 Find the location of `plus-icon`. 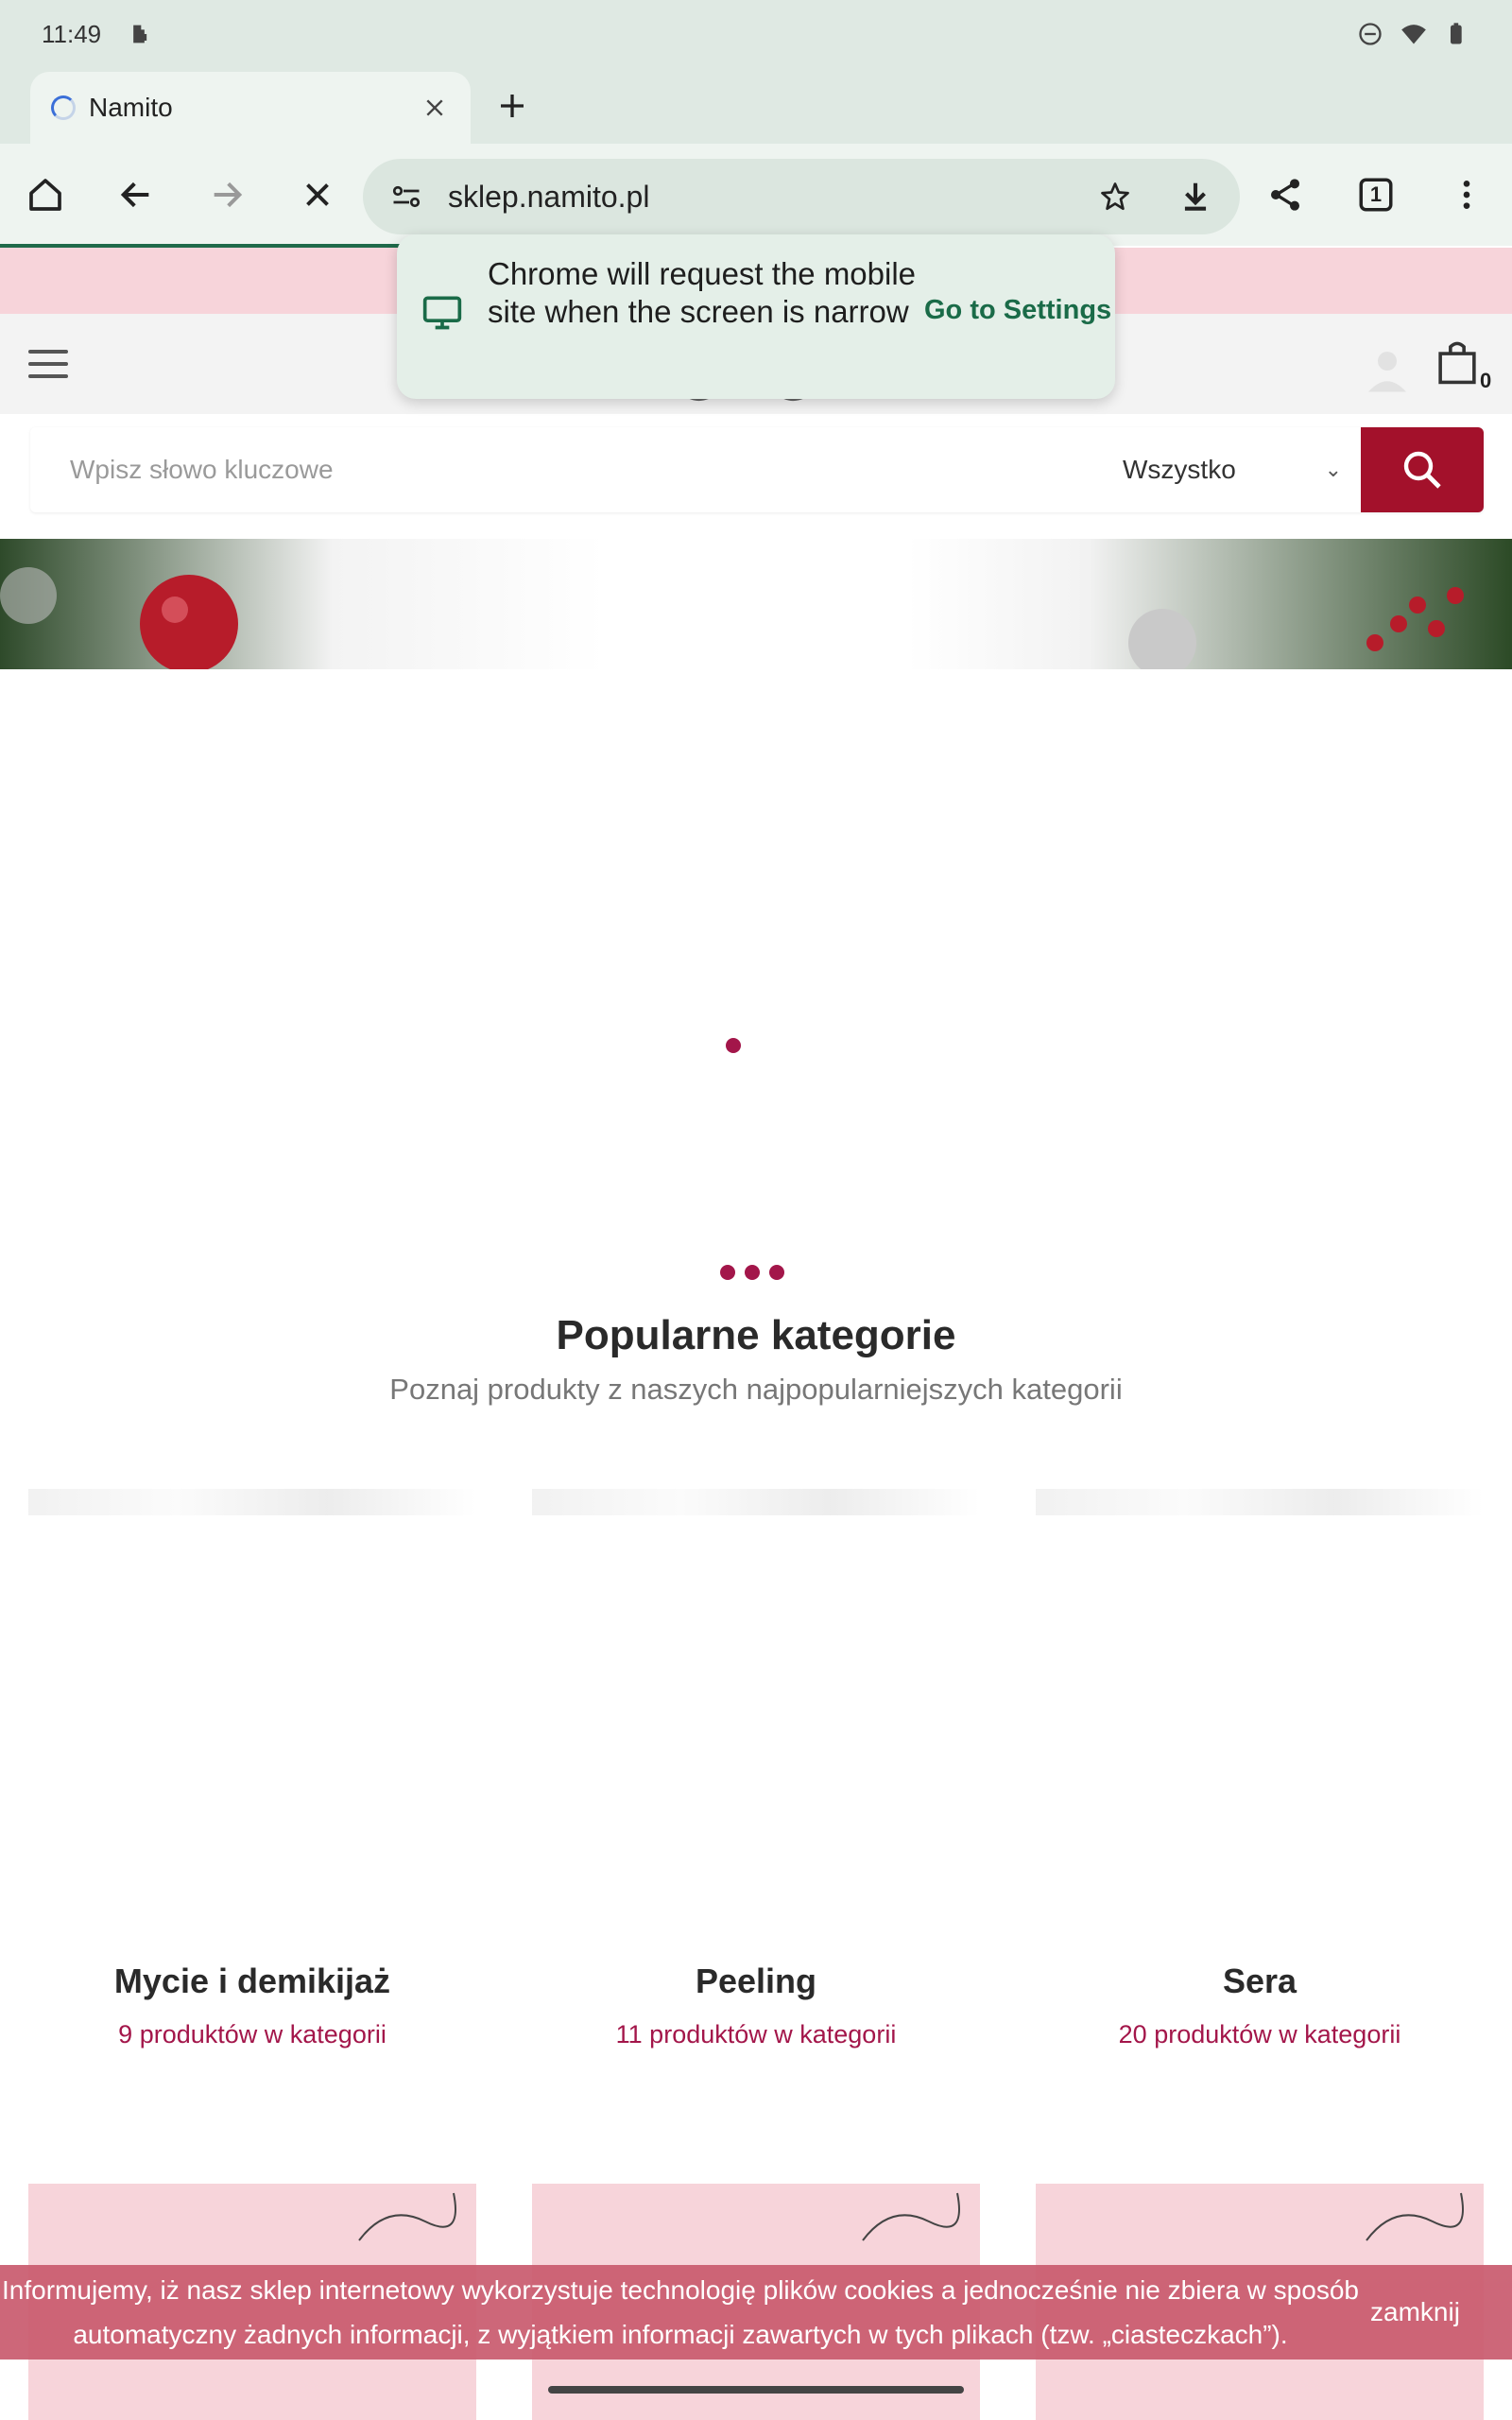

plus-icon is located at coordinates (512, 106).